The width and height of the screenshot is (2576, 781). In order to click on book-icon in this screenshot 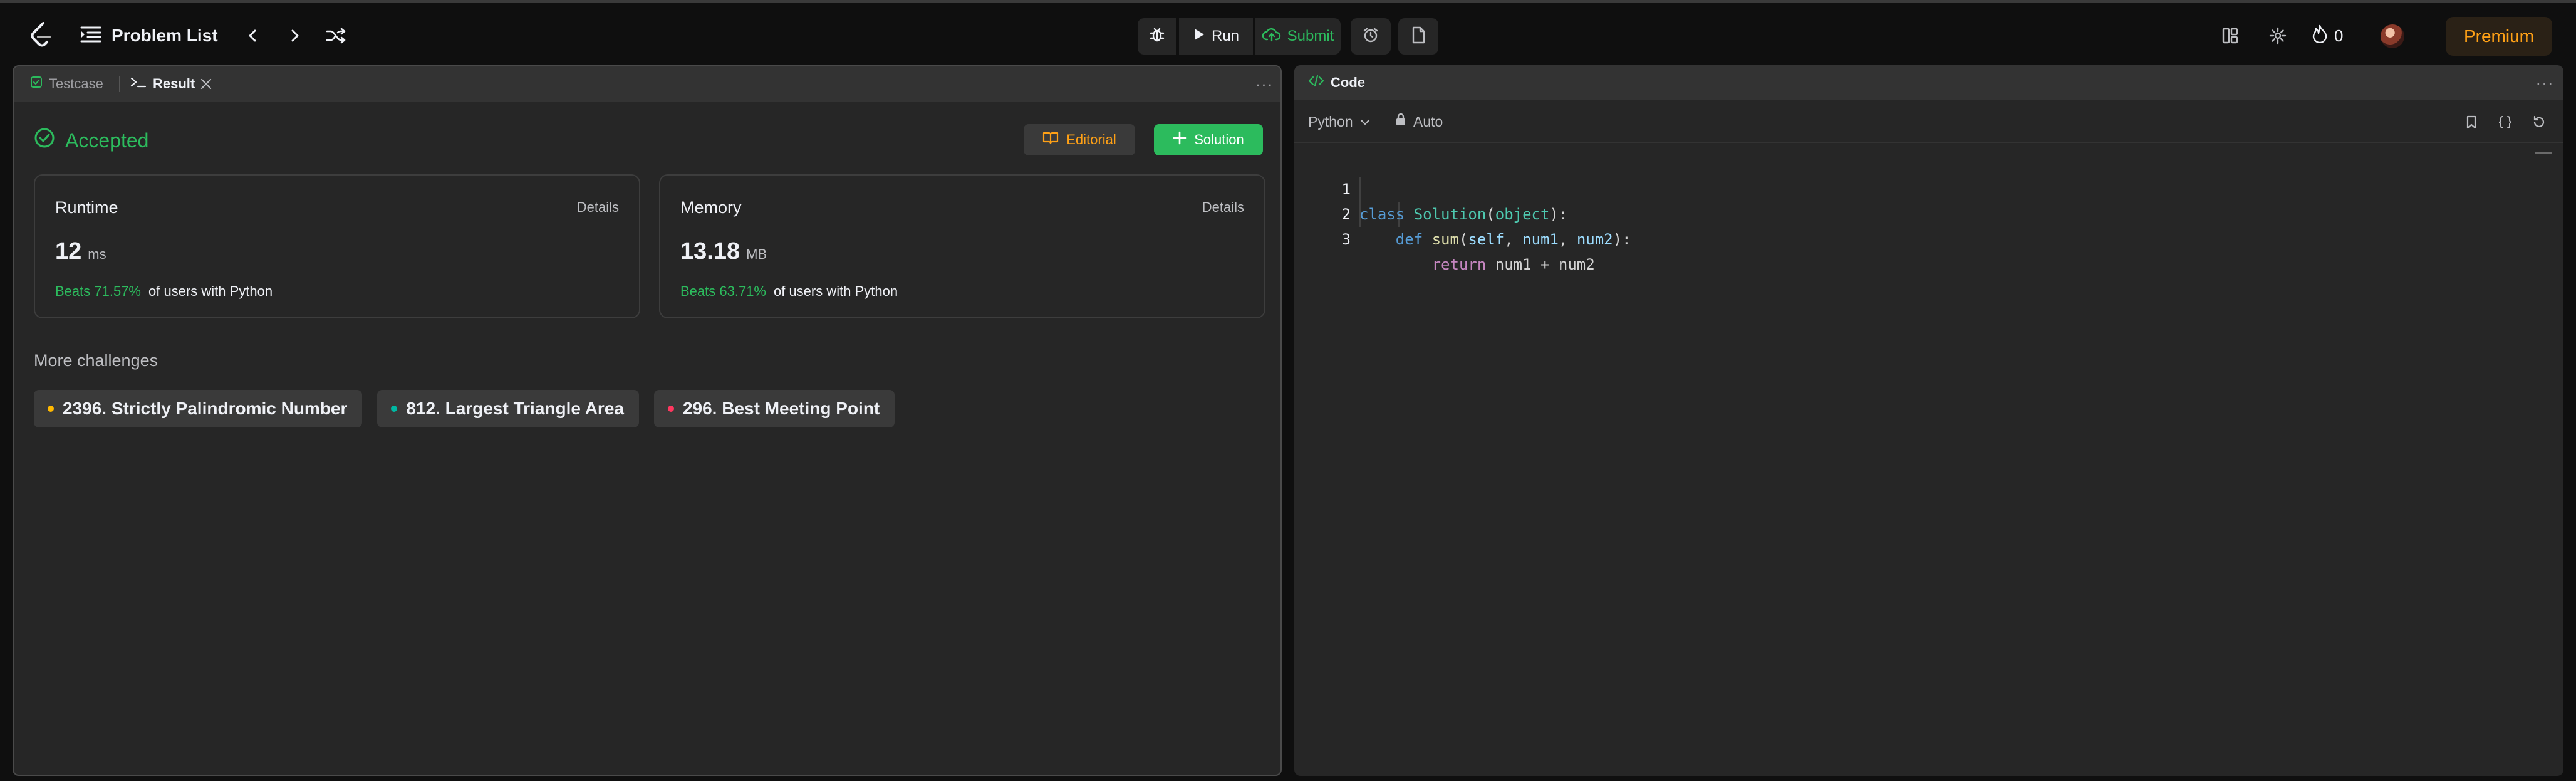, I will do `click(1050, 140)`.